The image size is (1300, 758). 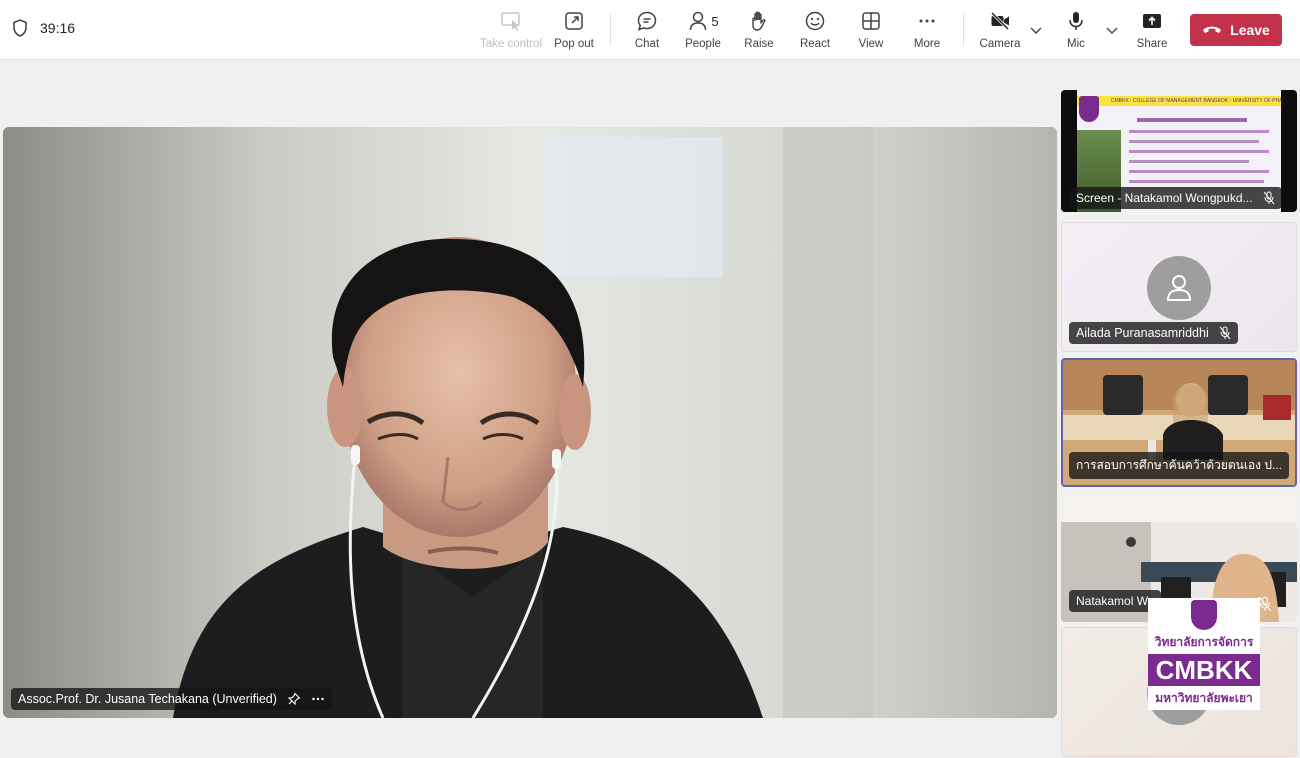 I want to click on people-label: People, so click(x=703, y=44).